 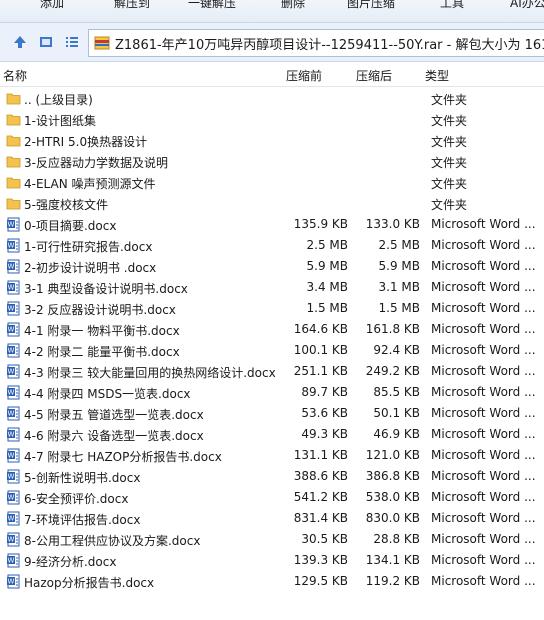 I want to click on size-before: 135.9 KB, so click(x=320, y=224).